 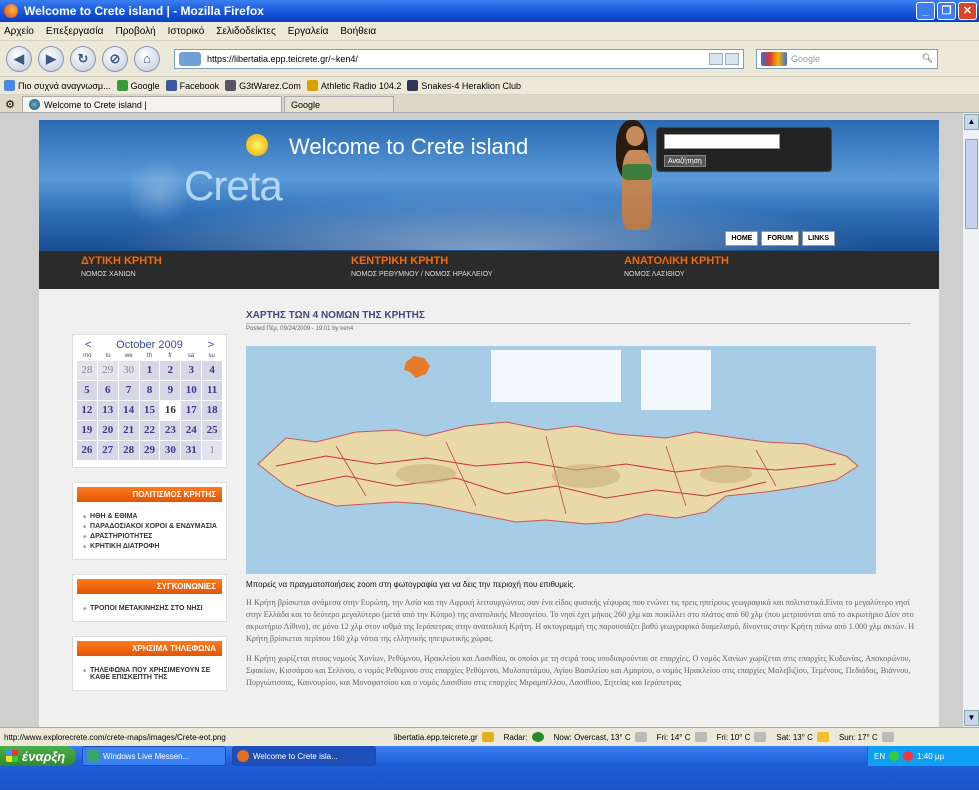 What do you see at coordinates (353, 85) in the screenshot?
I see `bookmark-item: Athletic Radio 104.2` at bounding box center [353, 85].